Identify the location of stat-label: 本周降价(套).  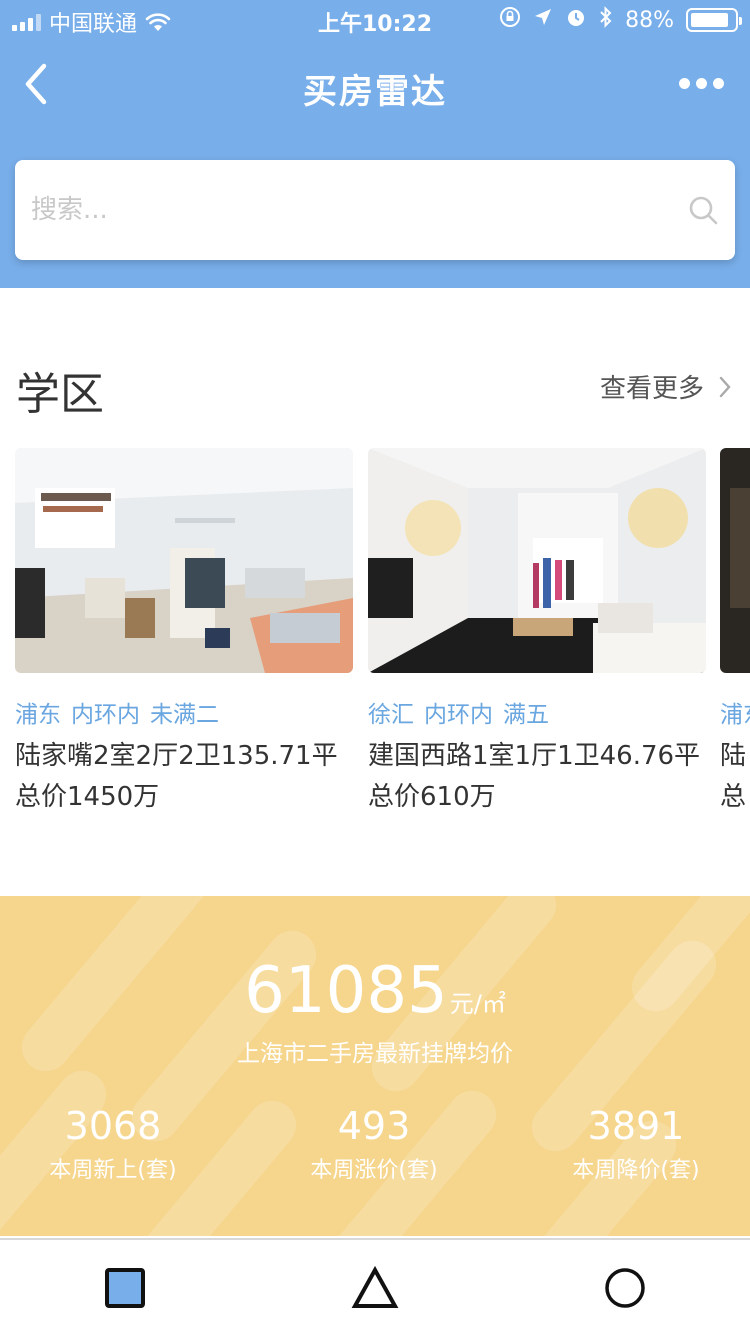
(636, 1170).